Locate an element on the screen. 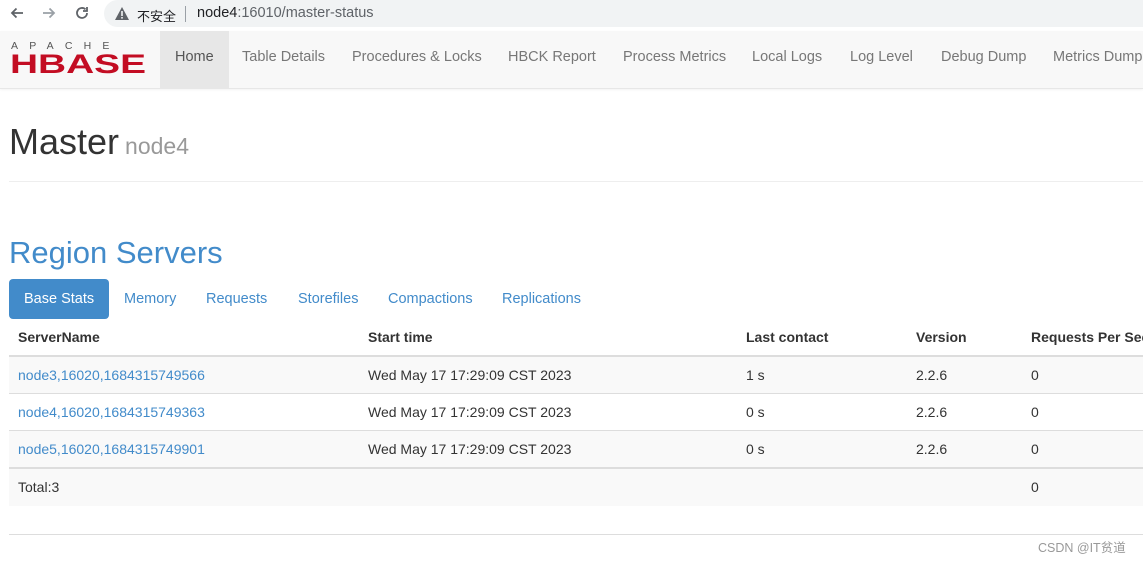 The width and height of the screenshot is (1143, 561). watermark: CSDN @IT贫道 is located at coordinates (1082, 548).